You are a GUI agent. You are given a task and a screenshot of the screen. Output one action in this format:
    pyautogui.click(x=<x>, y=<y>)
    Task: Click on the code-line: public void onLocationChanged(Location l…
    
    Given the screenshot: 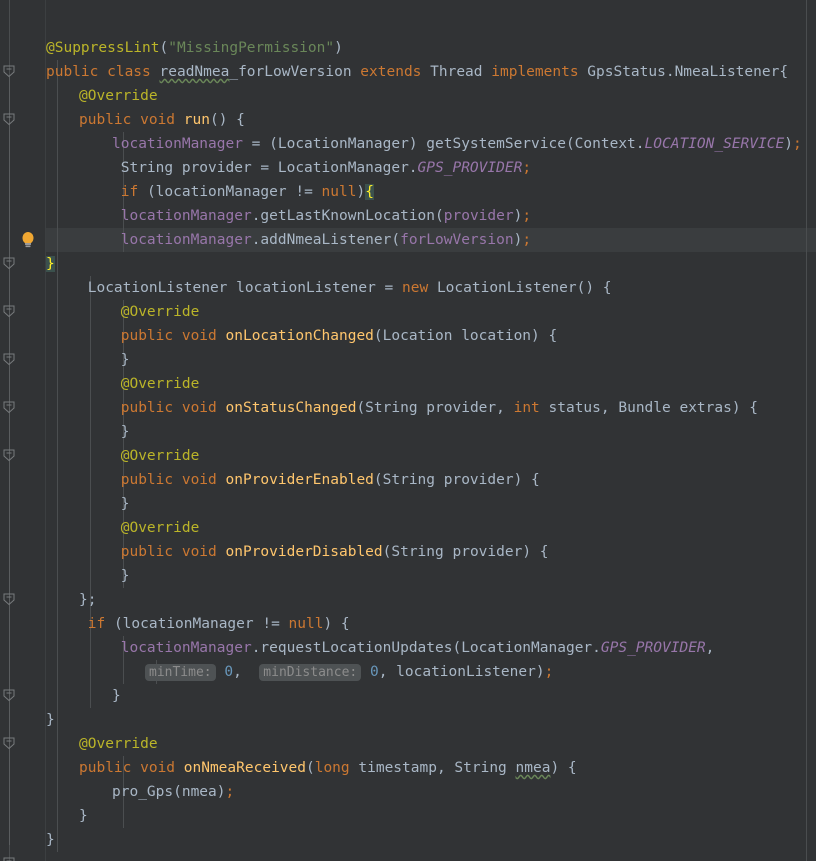 What is the action you would take?
    pyautogui.click(x=335, y=336)
    